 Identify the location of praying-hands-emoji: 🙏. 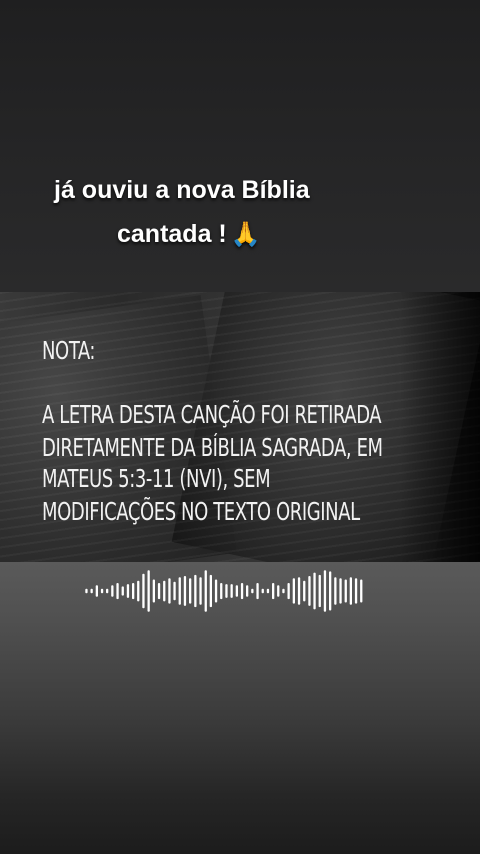
(245, 234).